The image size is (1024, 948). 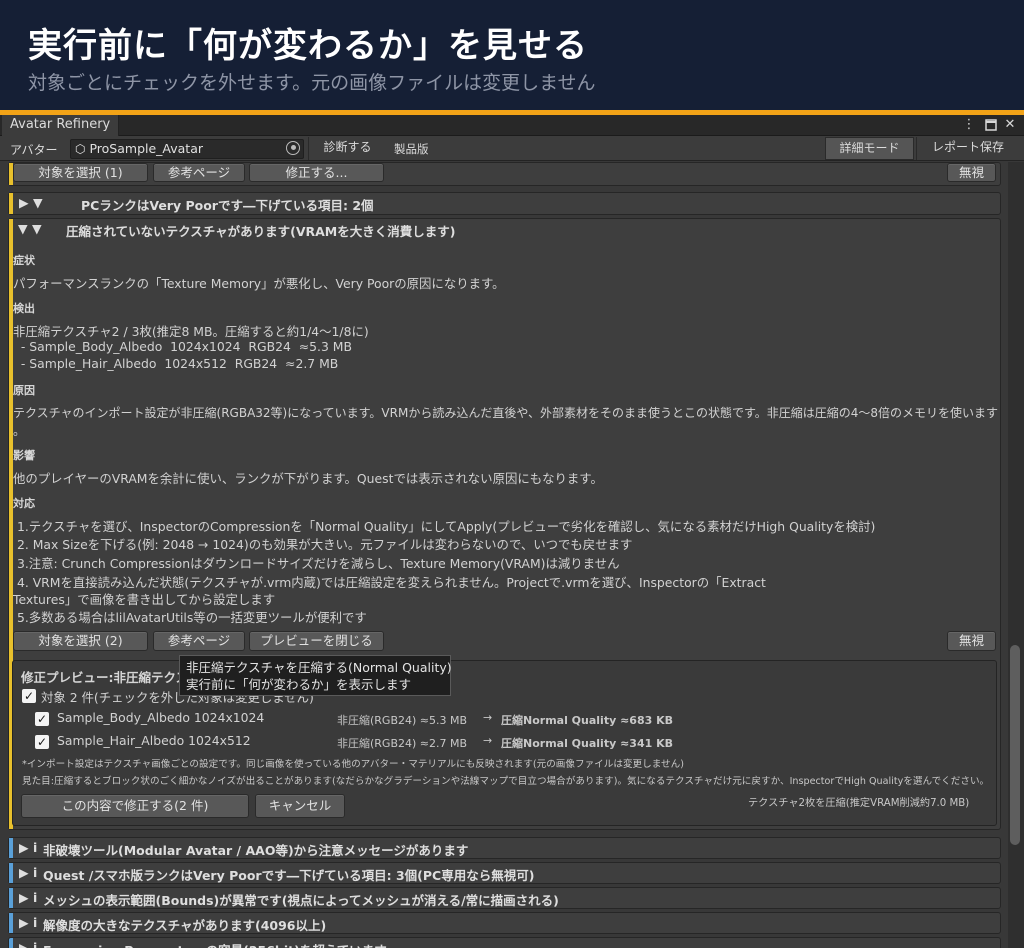 What do you see at coordinates (61, 125) in the screenshot?
I see `window-tab-title: Avatar Refinery` at bounding box center [61, 125].